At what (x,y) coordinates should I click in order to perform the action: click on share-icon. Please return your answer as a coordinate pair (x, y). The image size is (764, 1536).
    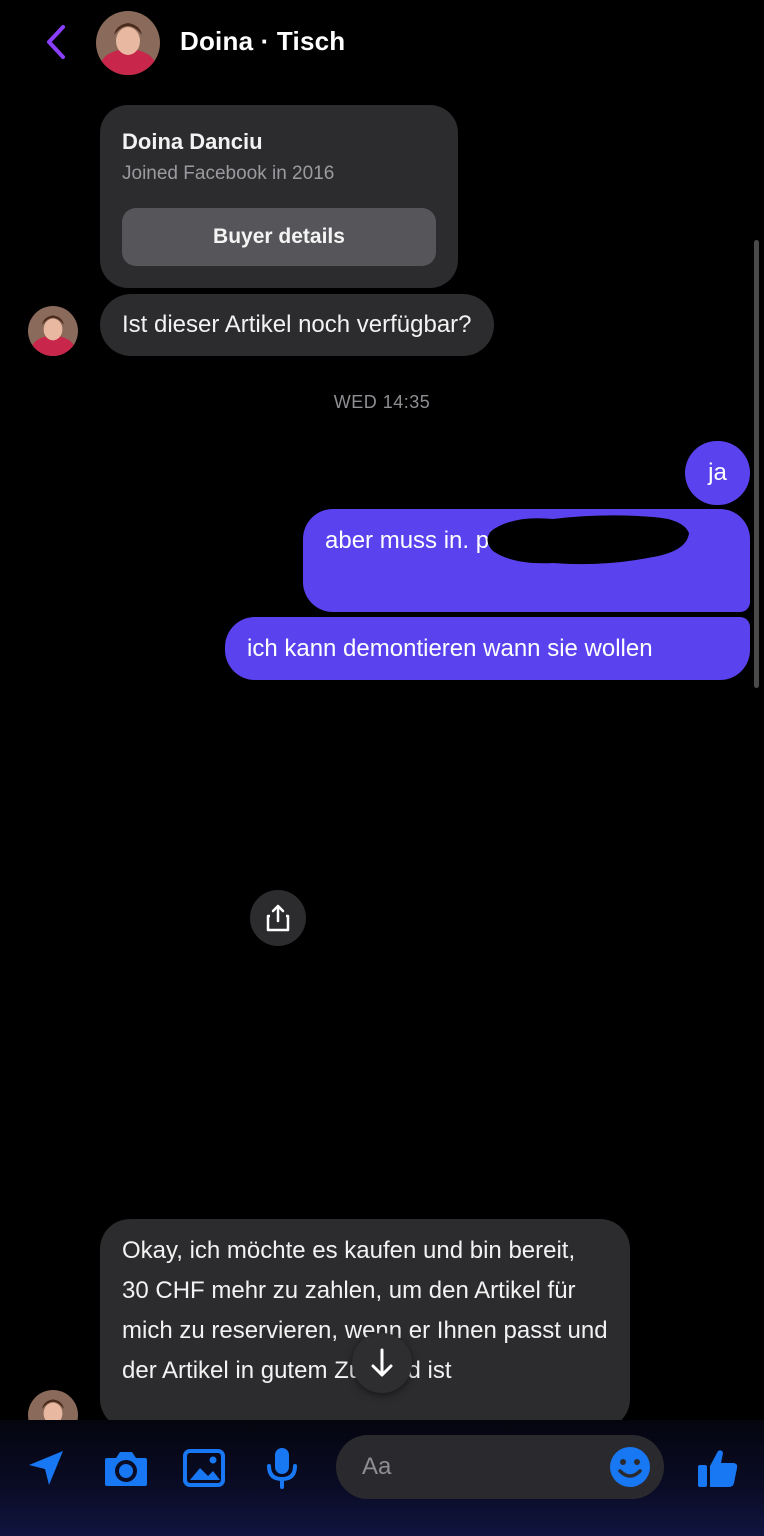
    Looking at the image, I should click on (278, 918).